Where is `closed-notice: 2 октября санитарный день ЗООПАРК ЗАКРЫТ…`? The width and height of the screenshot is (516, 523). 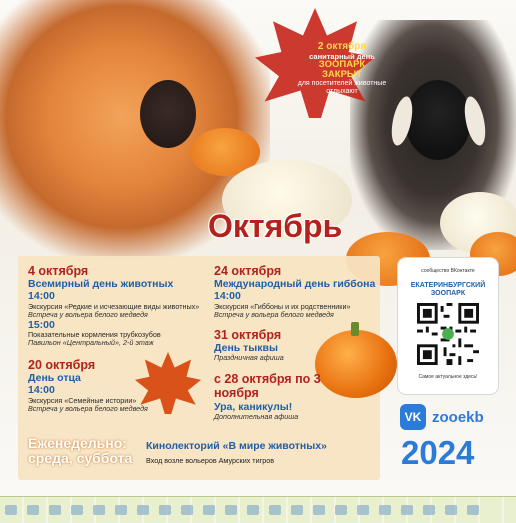 closed-notice: 2 октября санитарный день ЗООПАРК ЗАКРЫТ… is located at coordinates (342, 68).